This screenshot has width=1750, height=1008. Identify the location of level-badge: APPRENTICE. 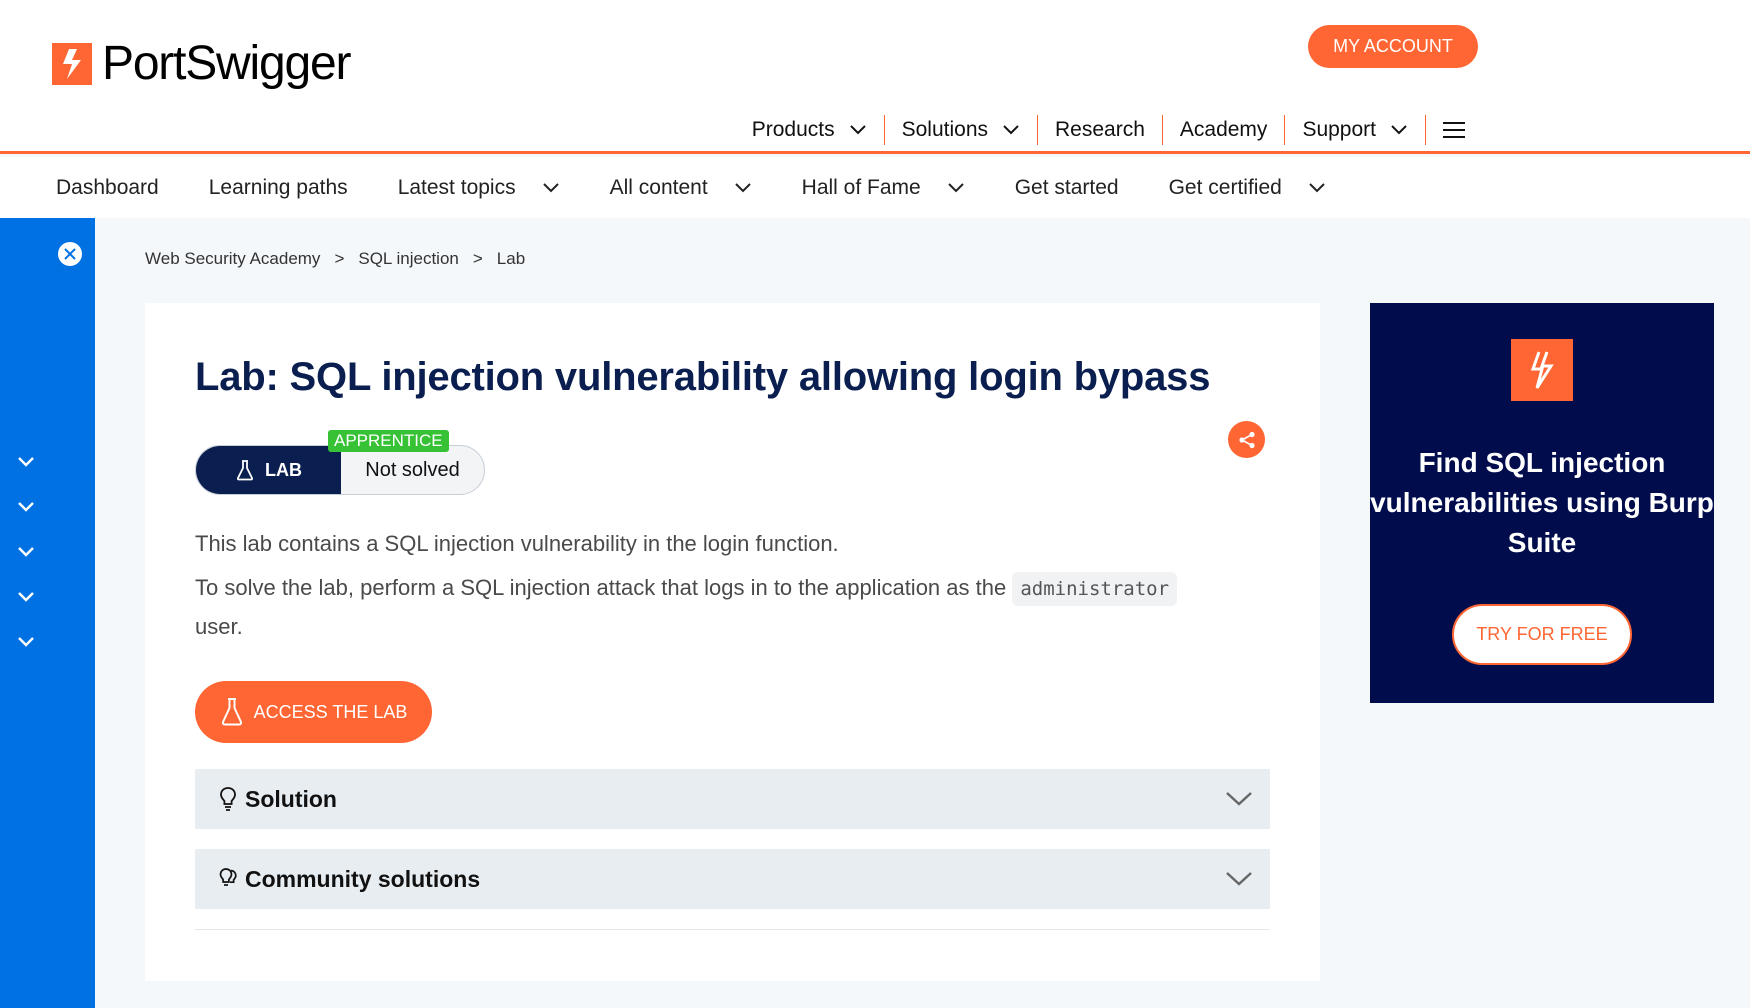
(388, 441).